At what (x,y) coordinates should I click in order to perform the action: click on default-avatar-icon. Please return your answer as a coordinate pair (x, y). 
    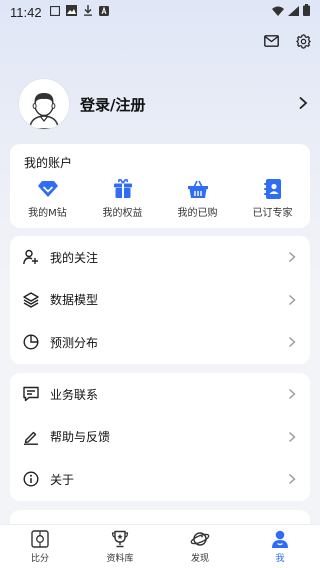
    Looking at the image, I should click on (44, 111).